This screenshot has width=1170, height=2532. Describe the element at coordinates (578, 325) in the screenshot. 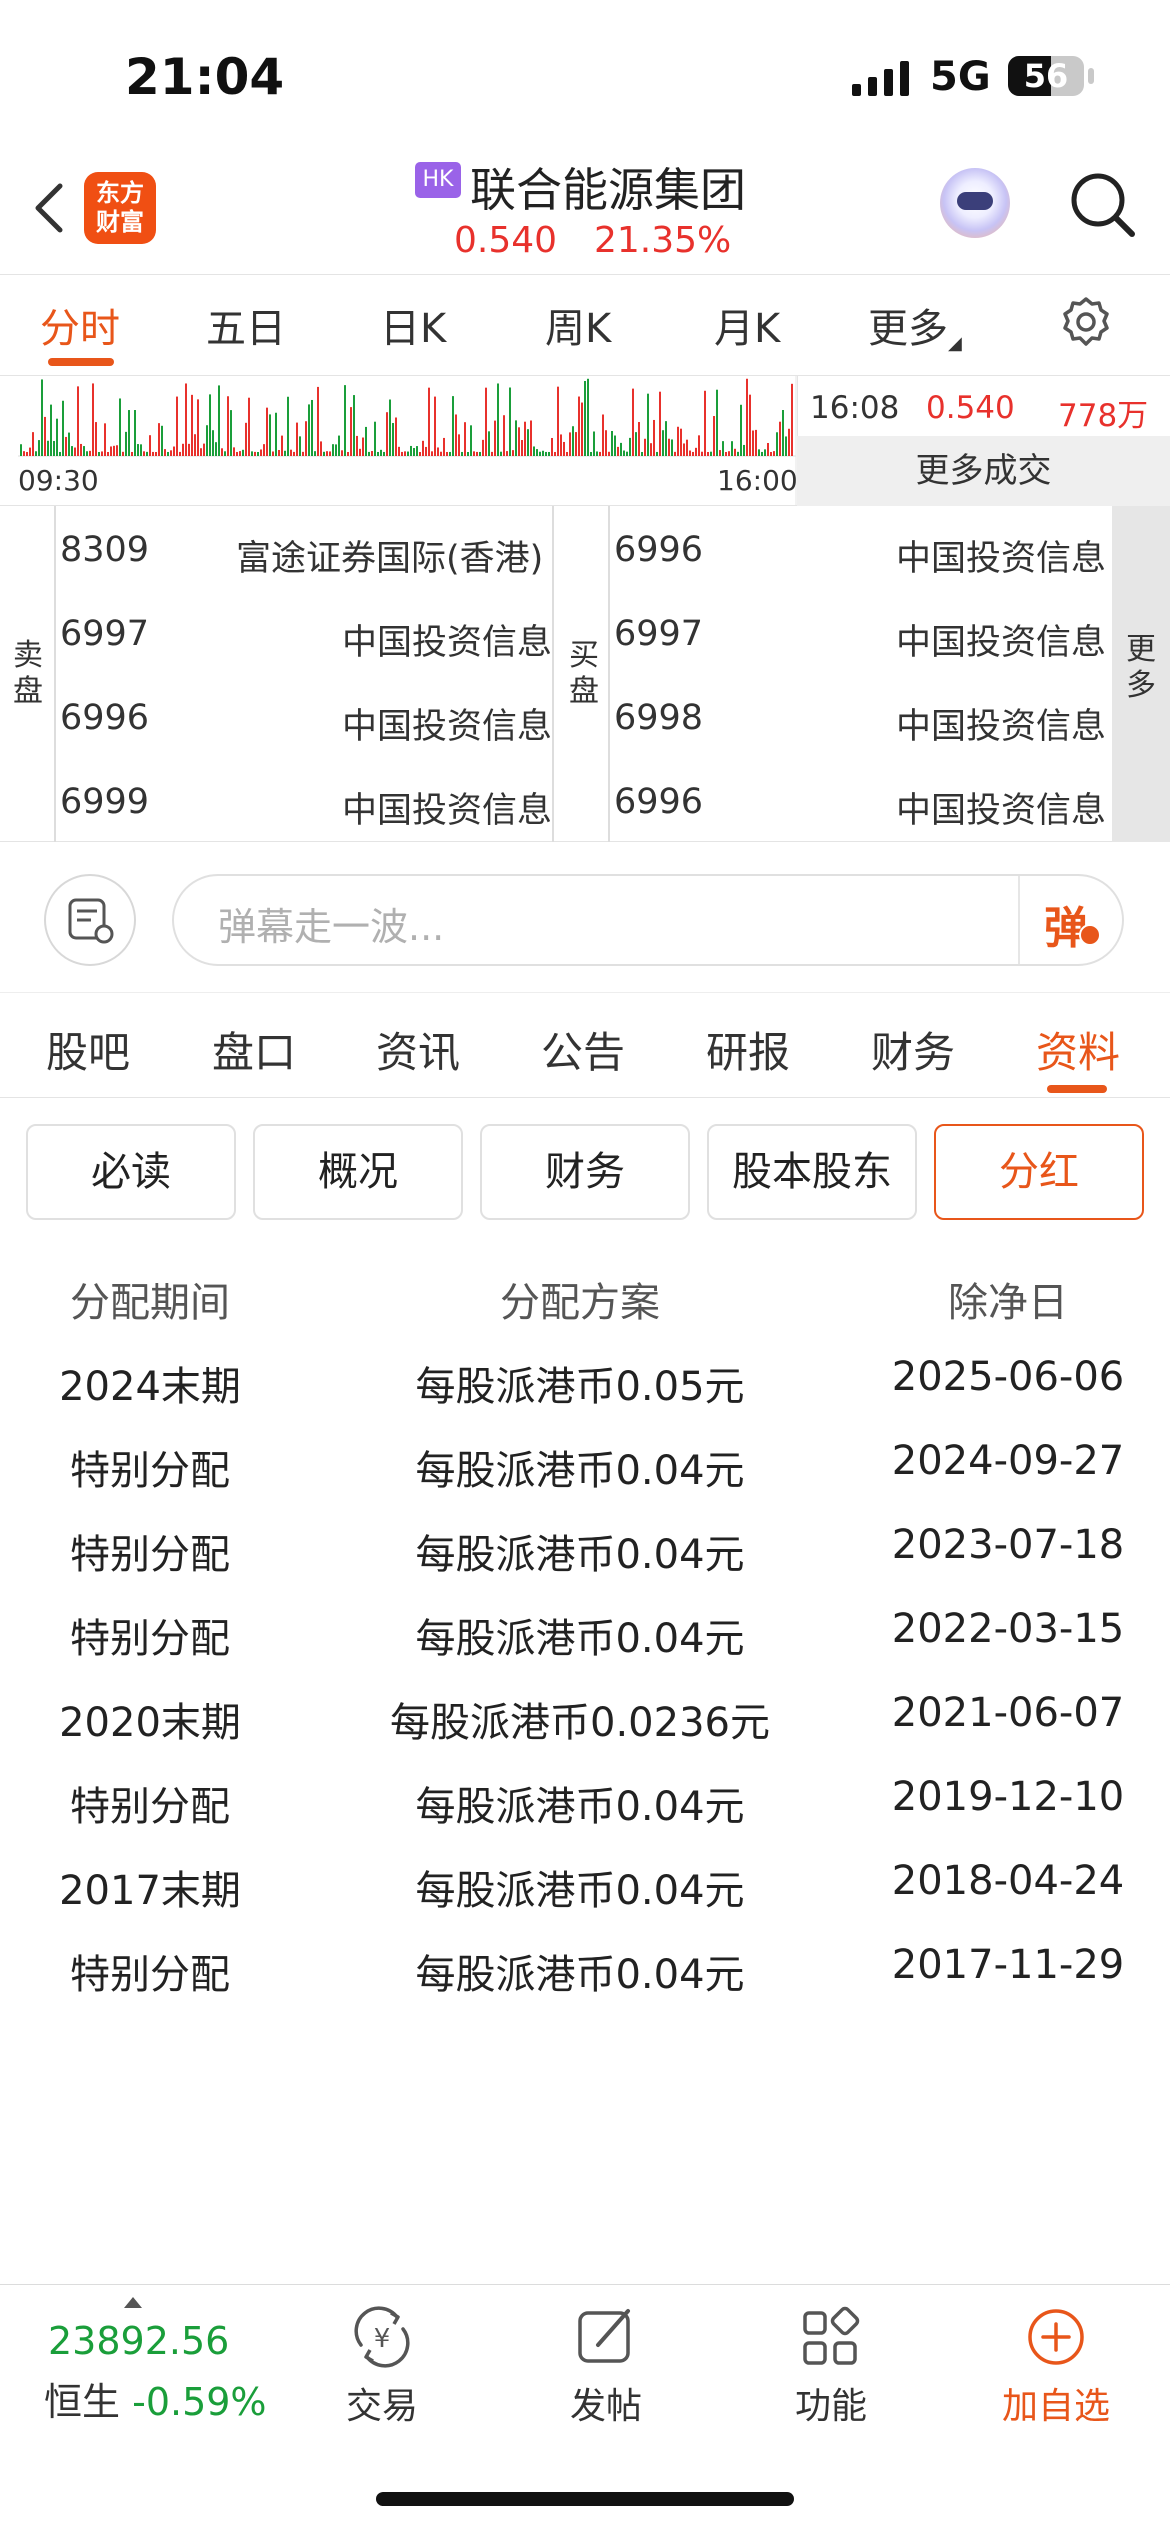

I see `tab-weekly-k: 周K` at that location.